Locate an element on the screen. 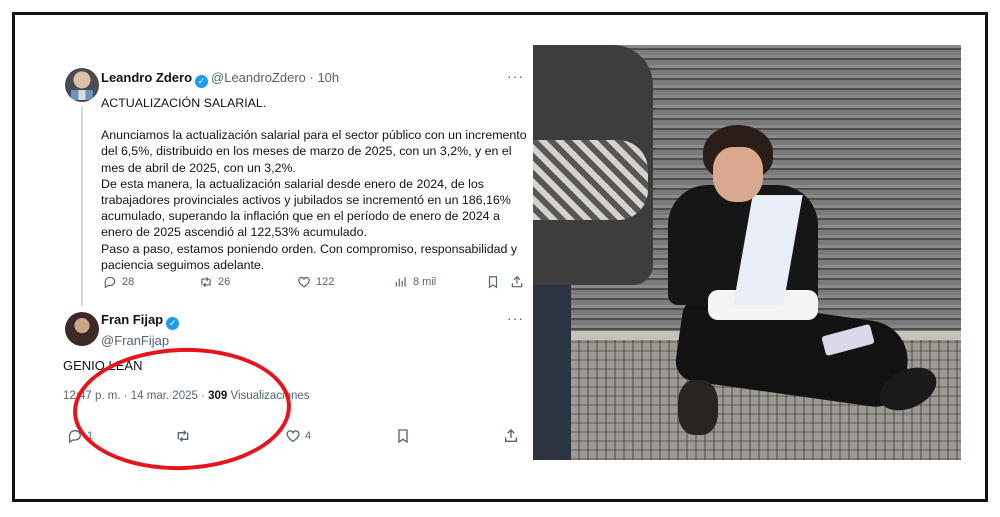 This screenshot has width=1000, height=517. like-count: 4 is located at coordinates (308, 436).